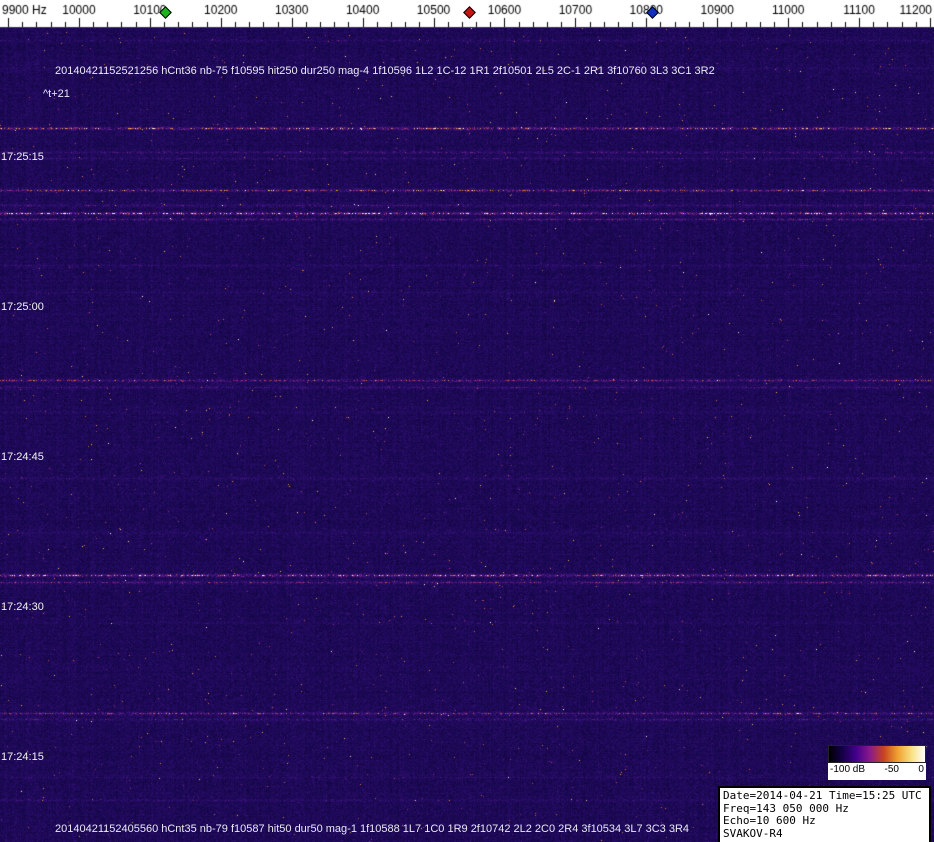  Describe the element at coordinates (22, 307) in the screenshot. I see `time-axis-label: 17:25:00` at that location.